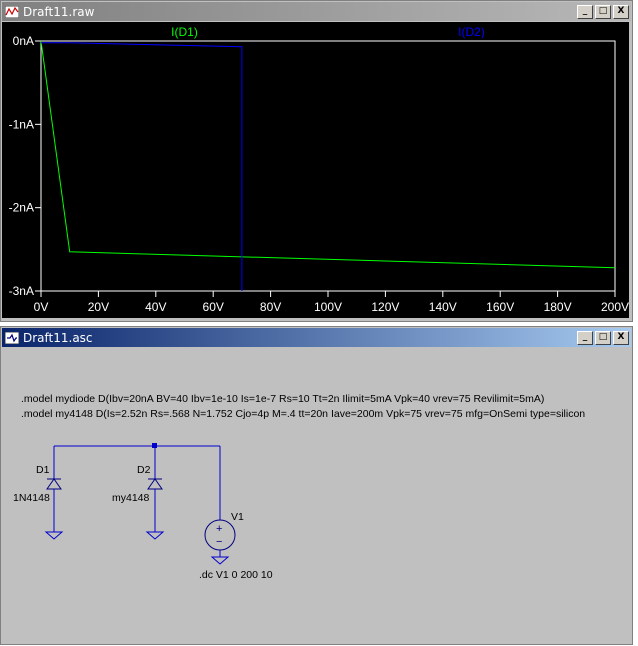 The image size is (638, 646). What do you see at coordinates (615, 307) in the screenshot?
I see `x-tick-label: 200V` at bounding box center [615, 307].